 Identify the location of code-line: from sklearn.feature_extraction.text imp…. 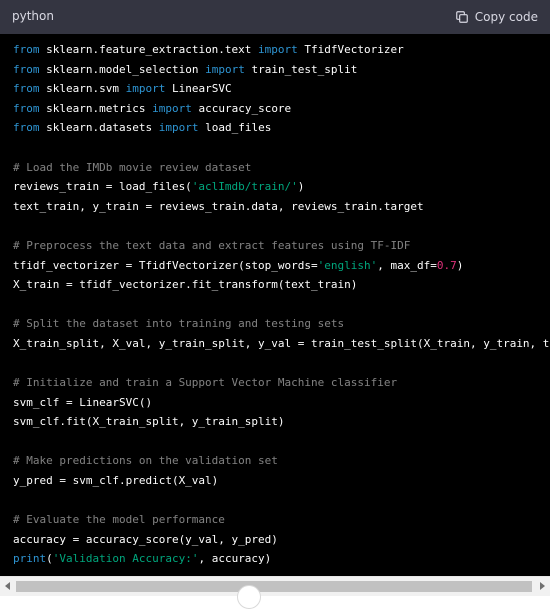
(208, 49).